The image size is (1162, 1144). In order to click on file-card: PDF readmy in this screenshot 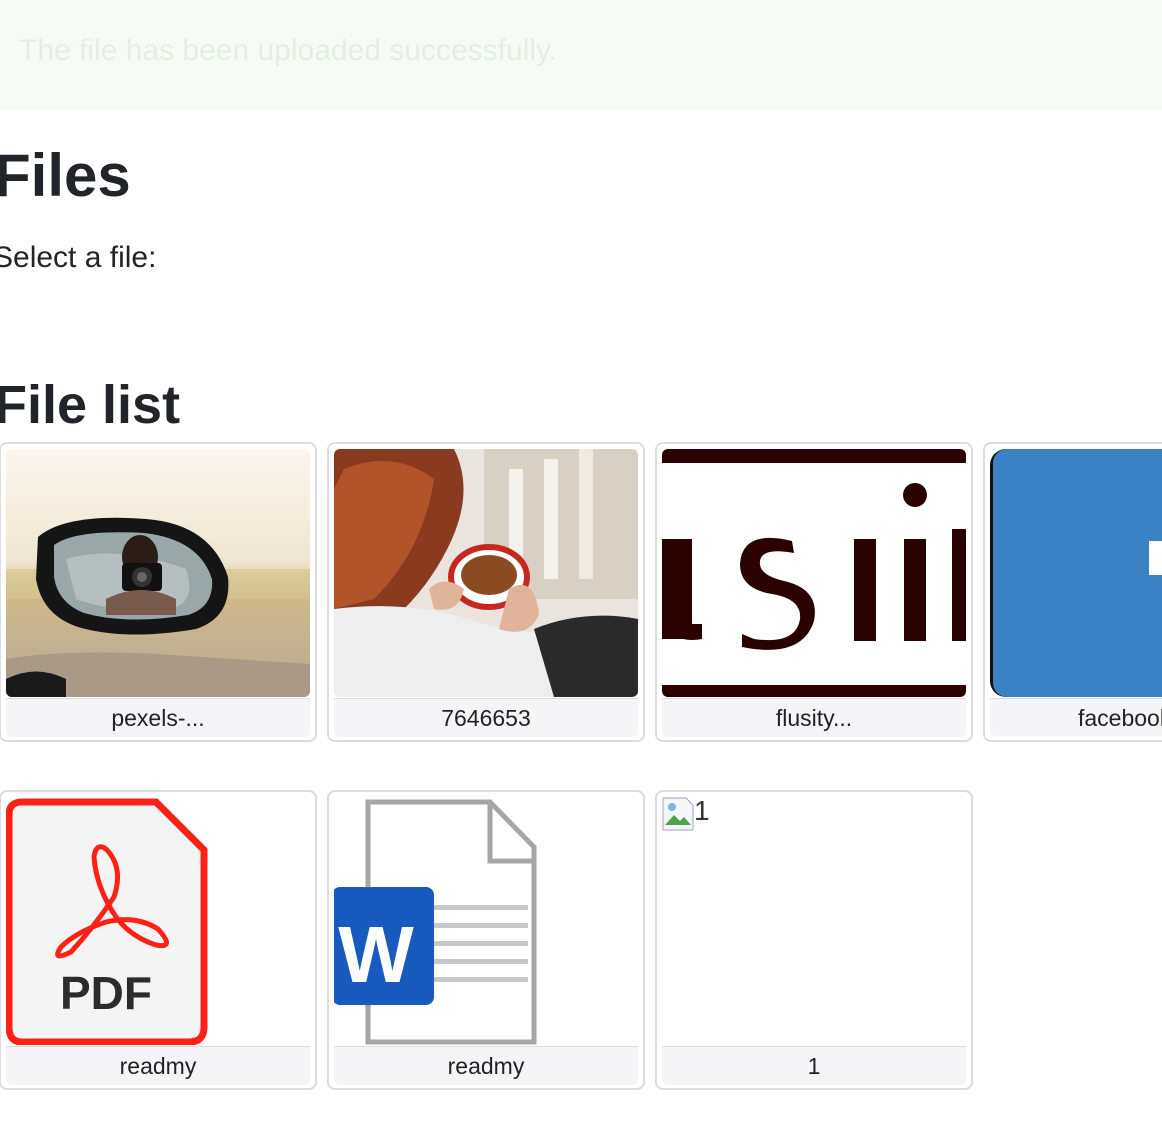, I will do `click(158, 940)`.